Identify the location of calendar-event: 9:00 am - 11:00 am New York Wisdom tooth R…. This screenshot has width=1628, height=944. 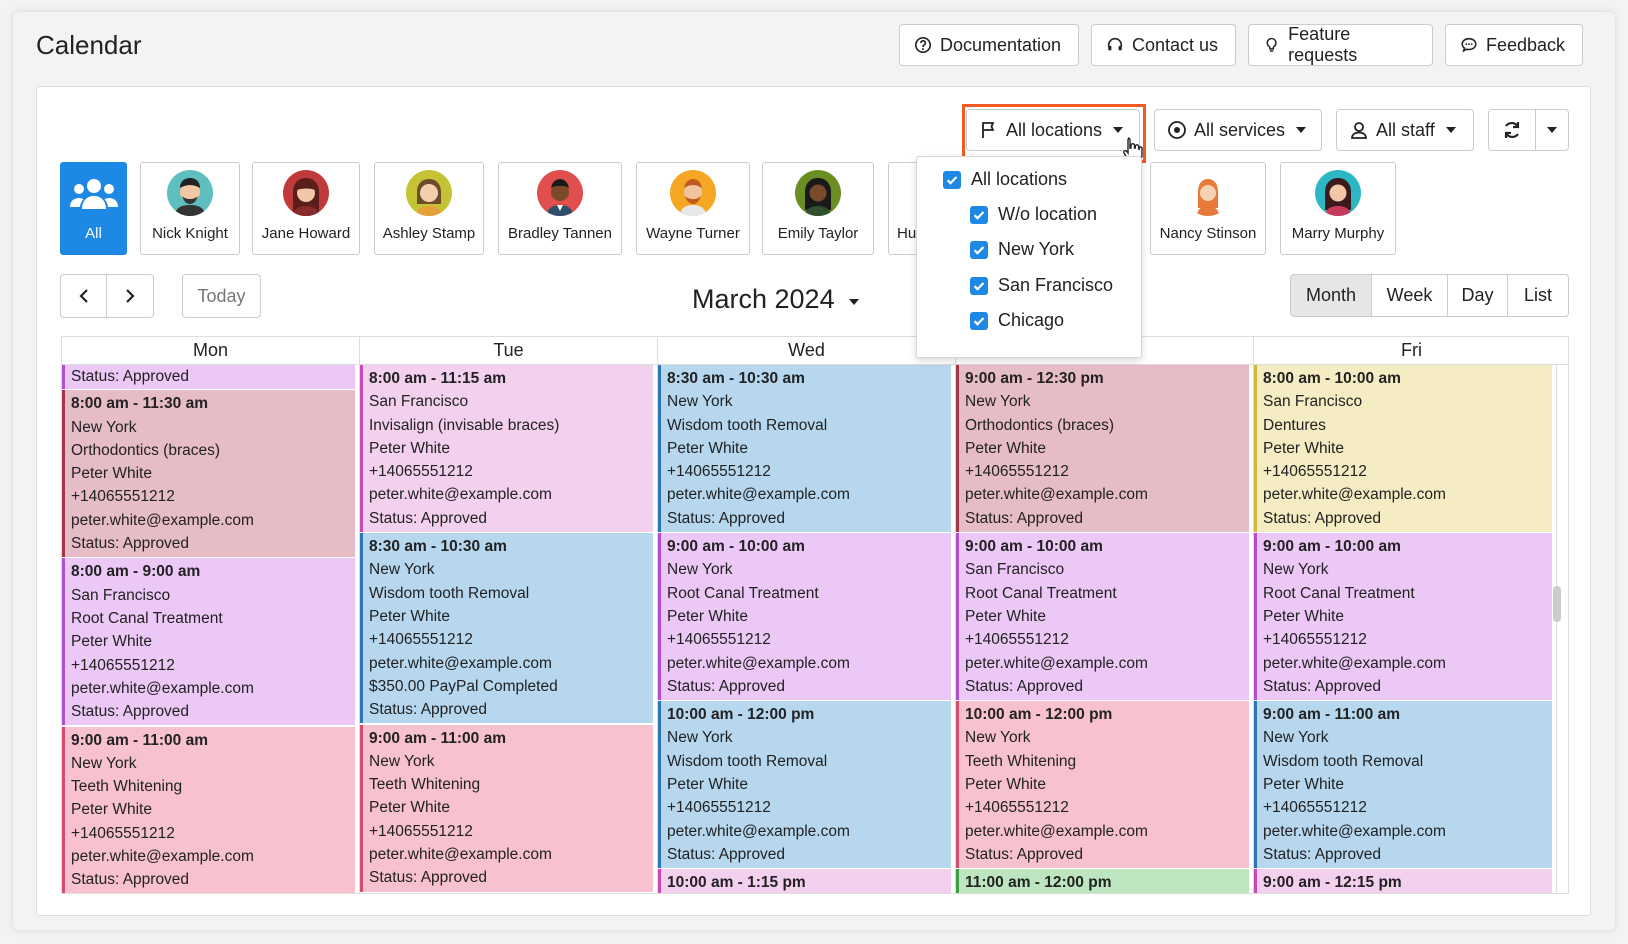
(1403, 785).